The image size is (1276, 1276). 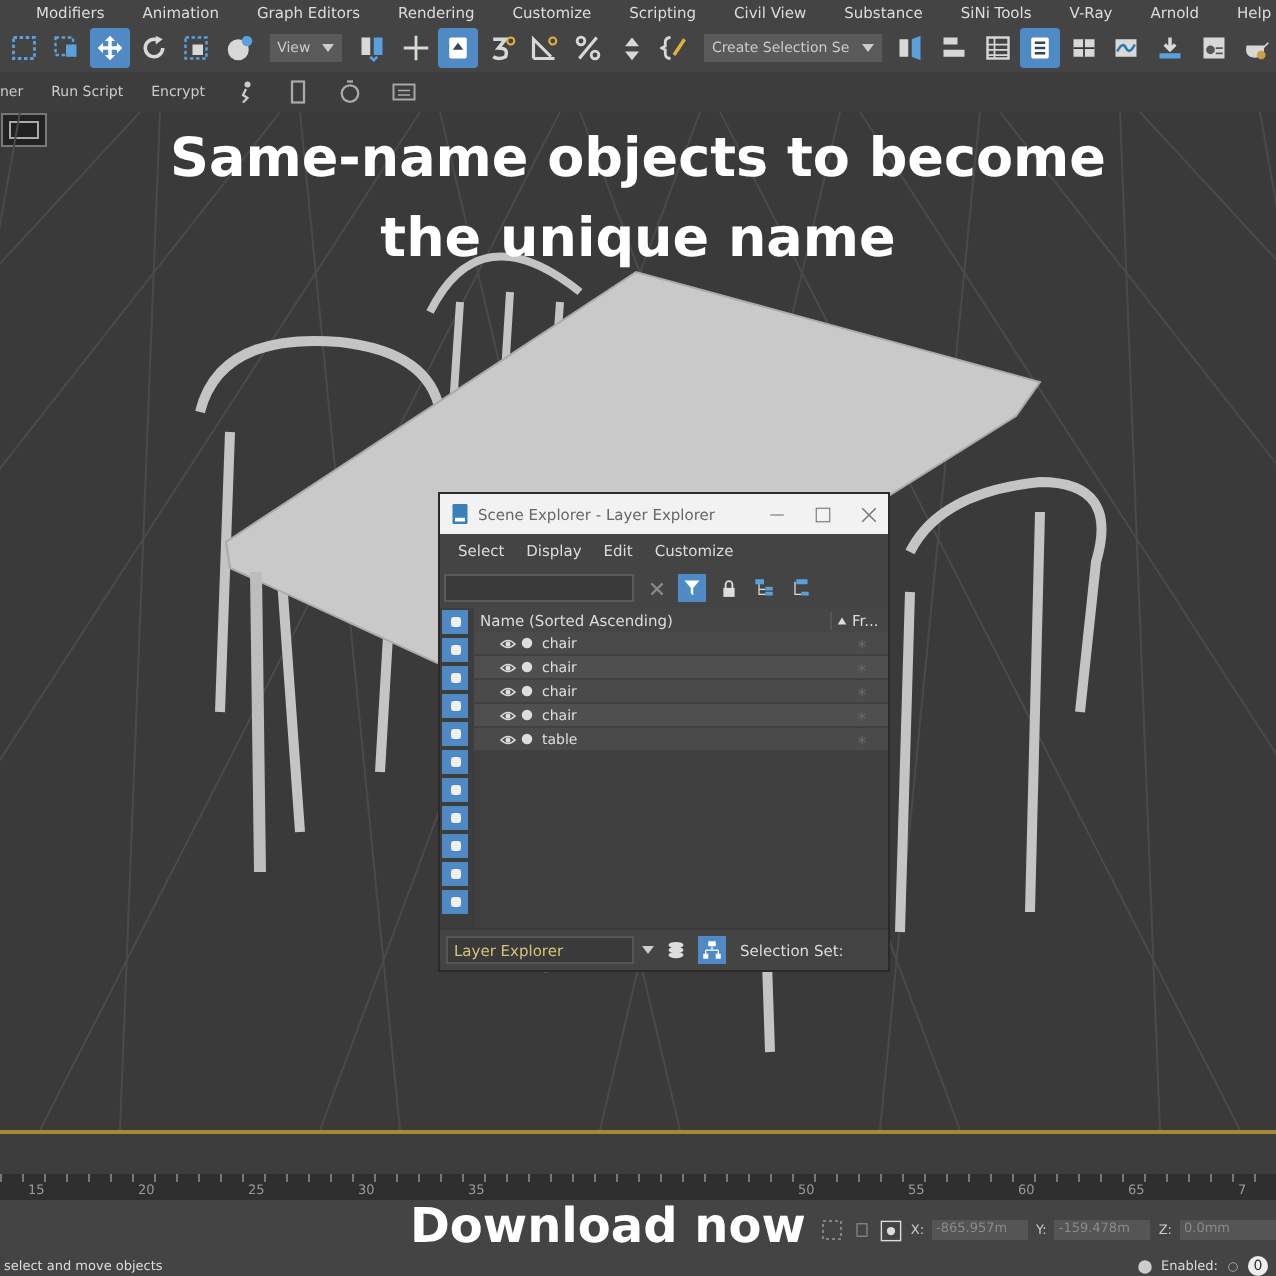 I want to click on lock-icon, so click(x=728, y=588).